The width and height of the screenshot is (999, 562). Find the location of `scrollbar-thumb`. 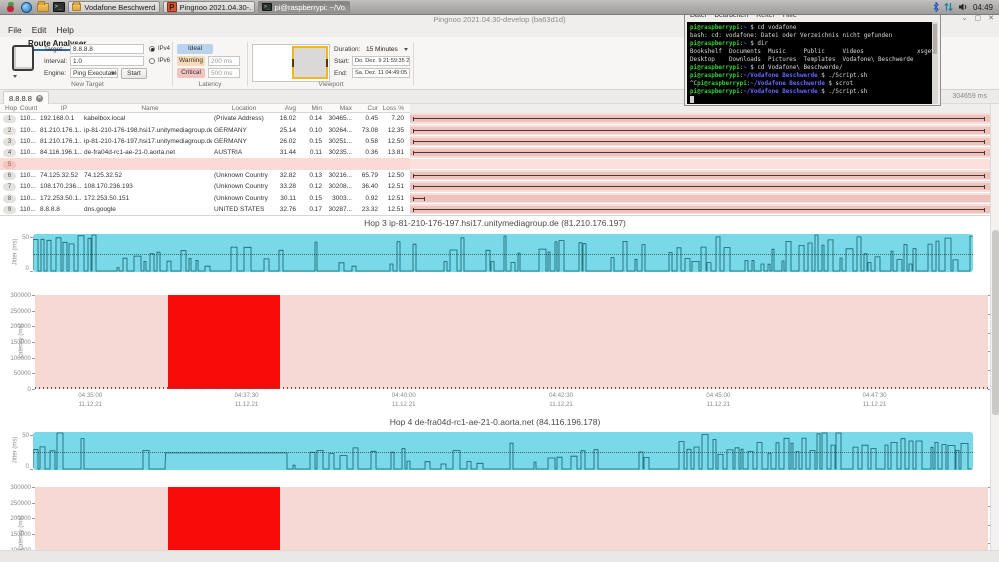

scrollbar-thumb is located at coordinates (995, 322).